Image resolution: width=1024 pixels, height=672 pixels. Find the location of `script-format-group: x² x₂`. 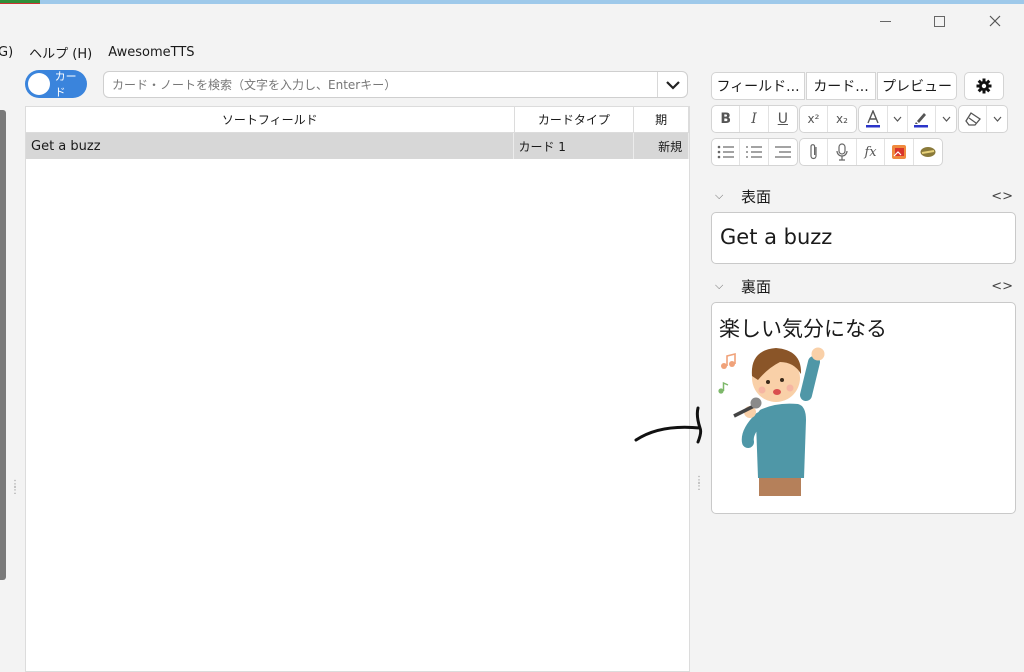

script-format-group: x² x₂ is located at coordinates (828, 119).